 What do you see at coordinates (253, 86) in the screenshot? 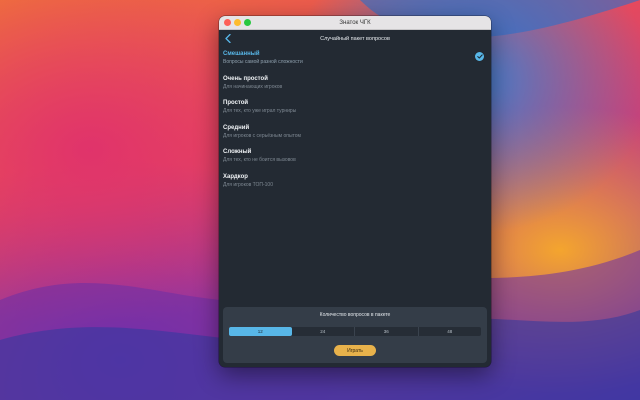
I see `difficulty-subtitle: Для начинающих игроков` at bounding box center [253, 86].